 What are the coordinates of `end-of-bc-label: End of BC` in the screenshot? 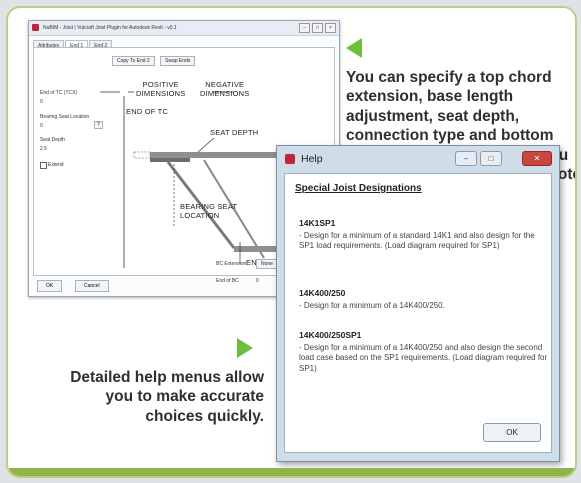 It's located at (227, 281).